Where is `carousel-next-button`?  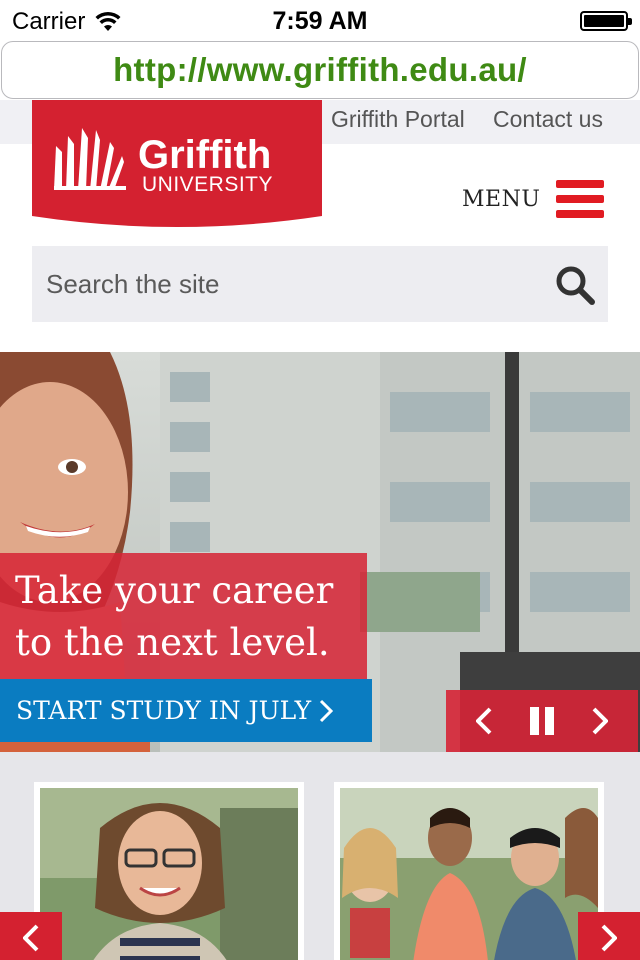
carousel-next-button is located at coordinates (600, 721).